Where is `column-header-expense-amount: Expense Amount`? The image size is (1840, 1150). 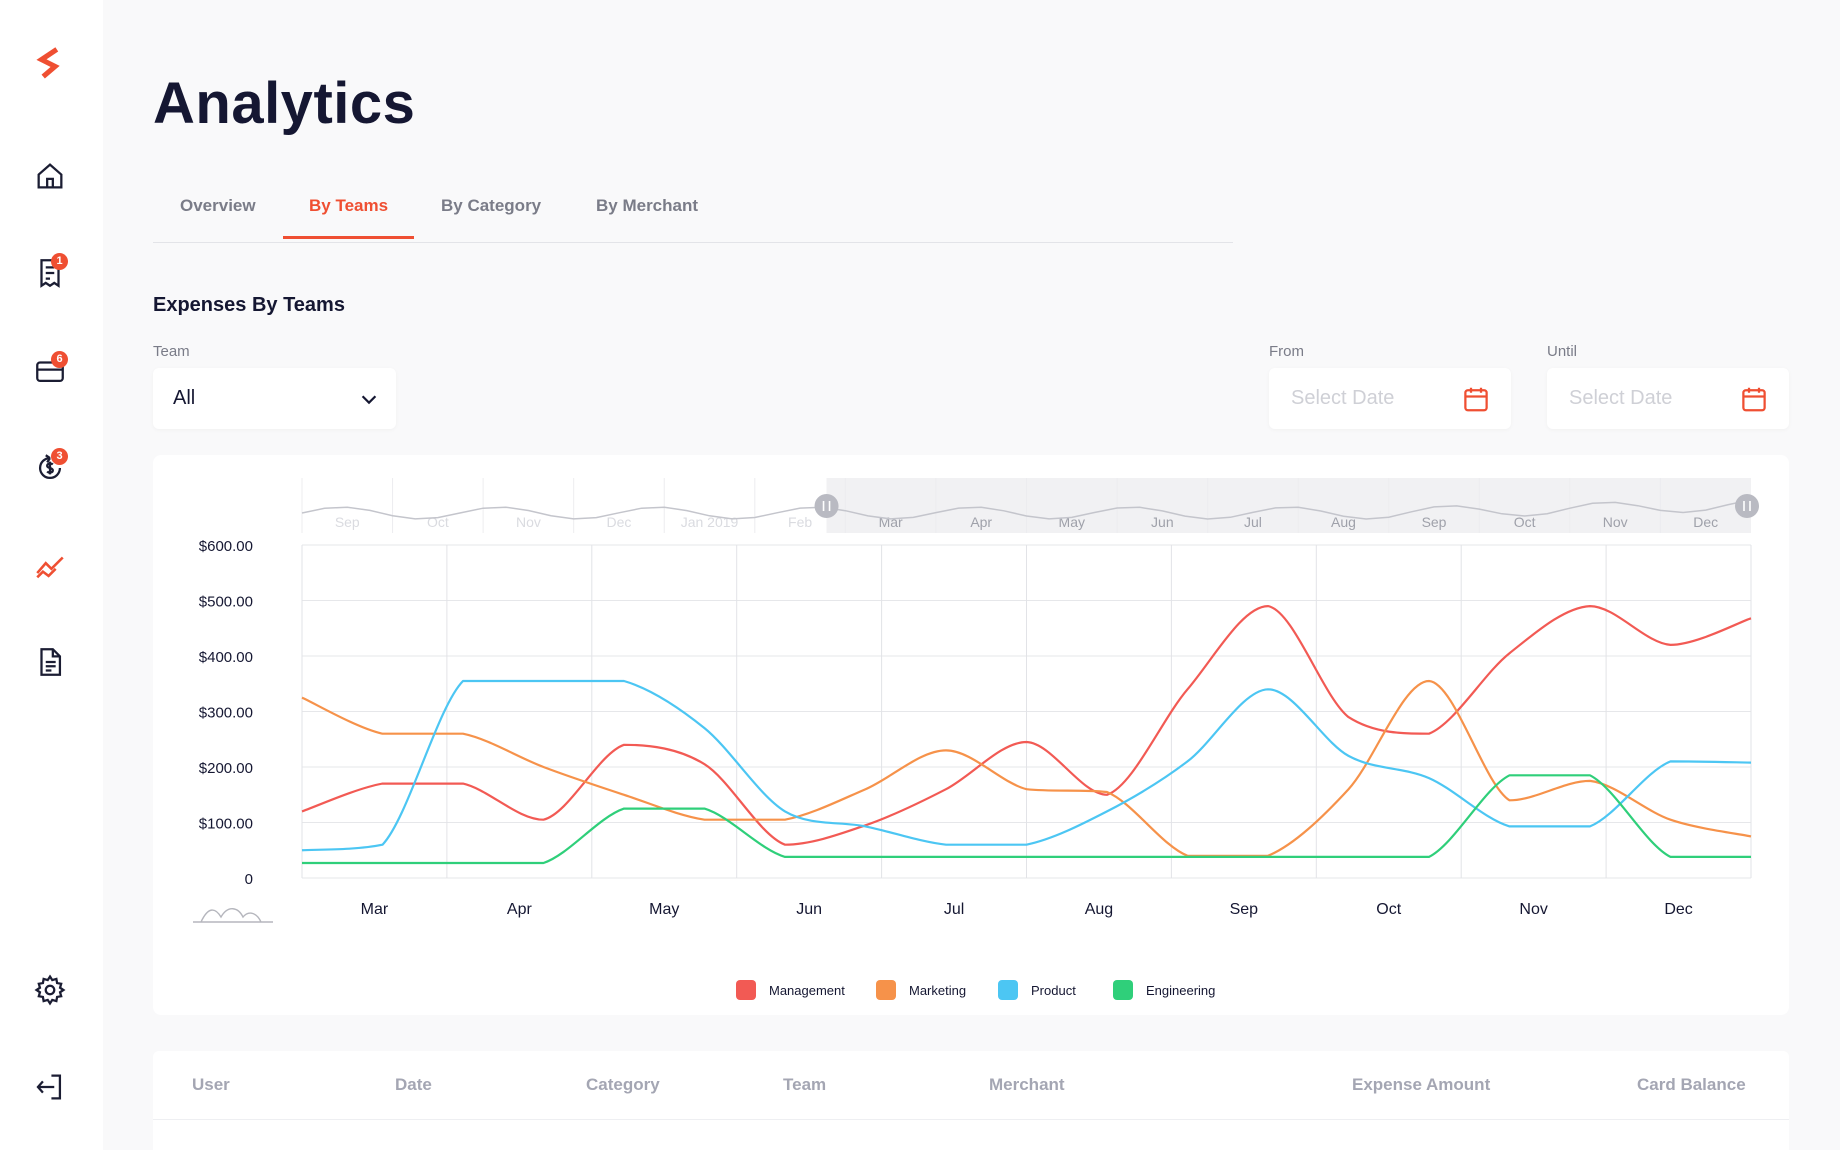 column-header-expense-amount: Expense Amount is located at coordinates (1421, 1085).